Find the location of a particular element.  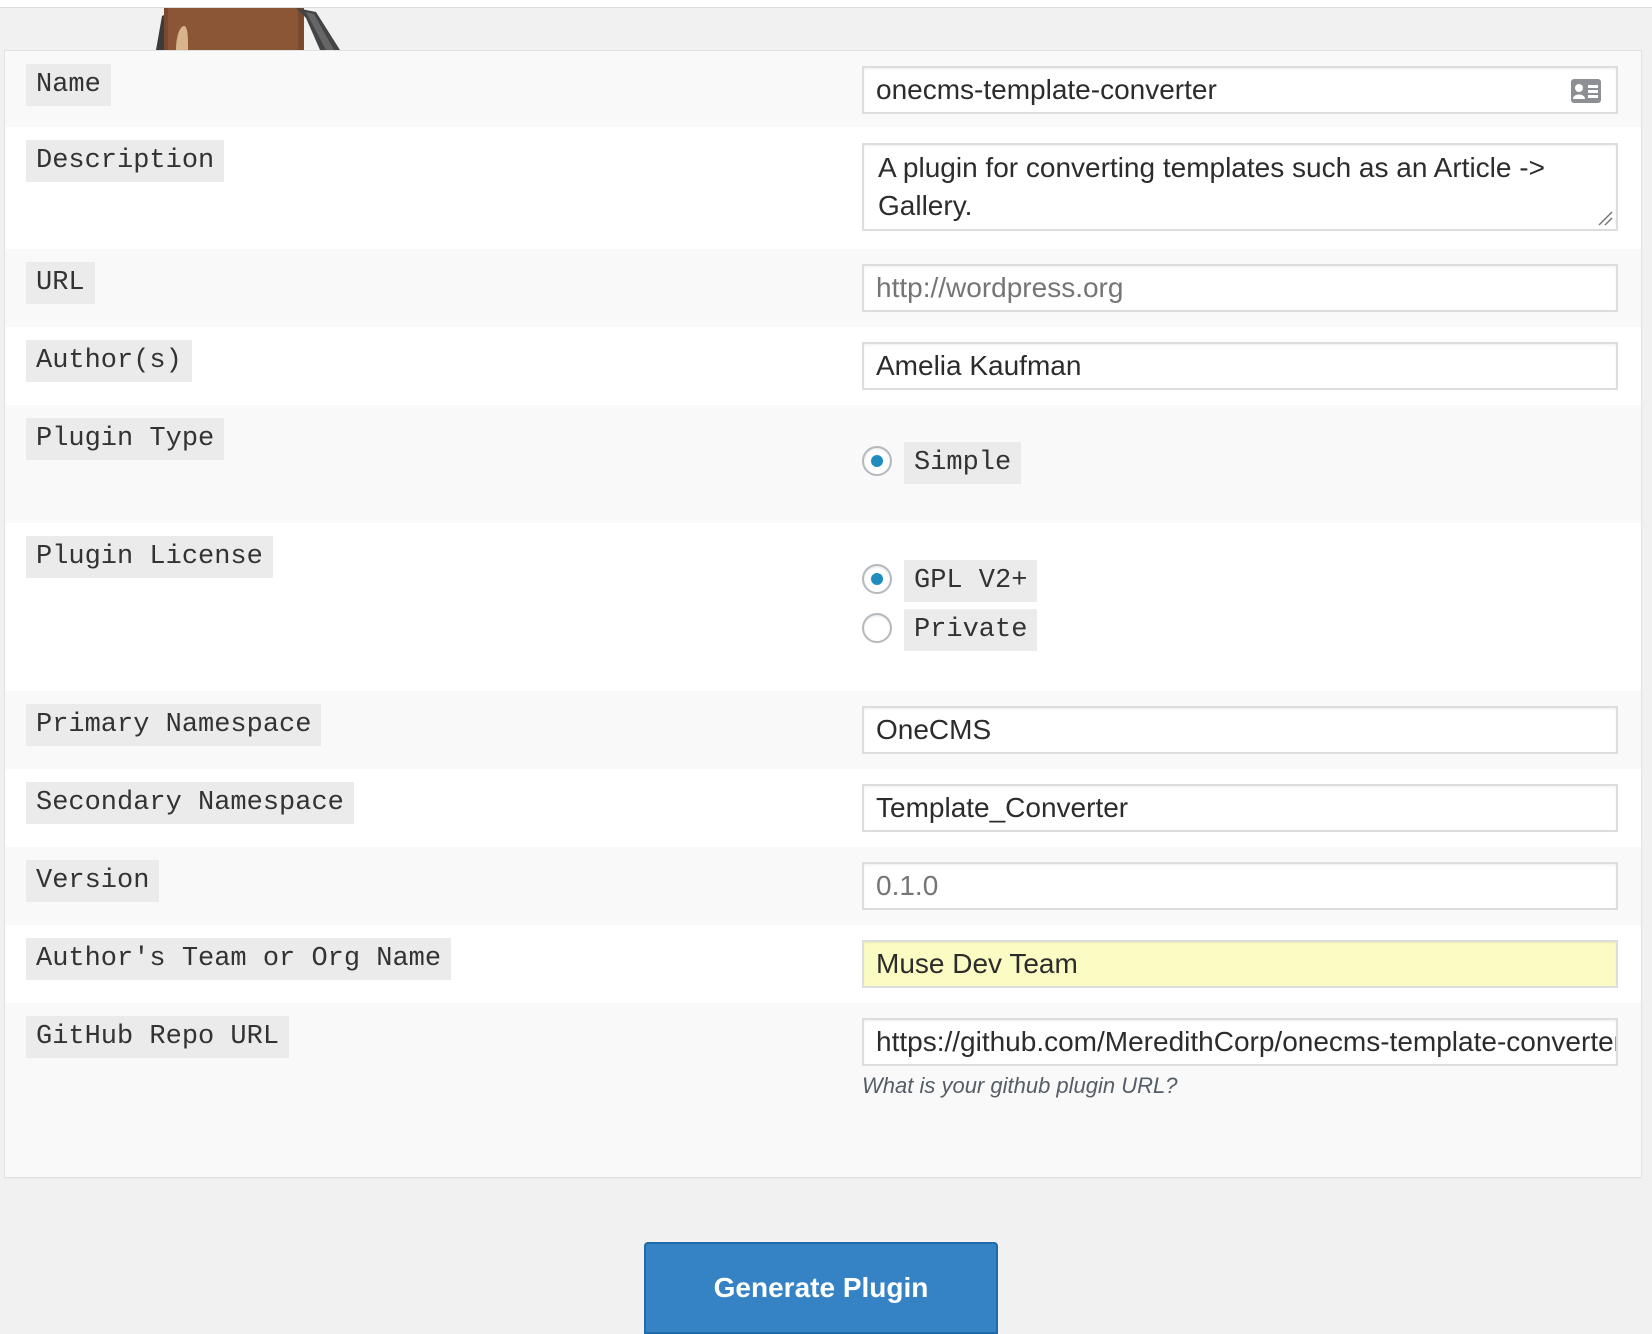

name-label: Name is located at coordinates (68, 85).